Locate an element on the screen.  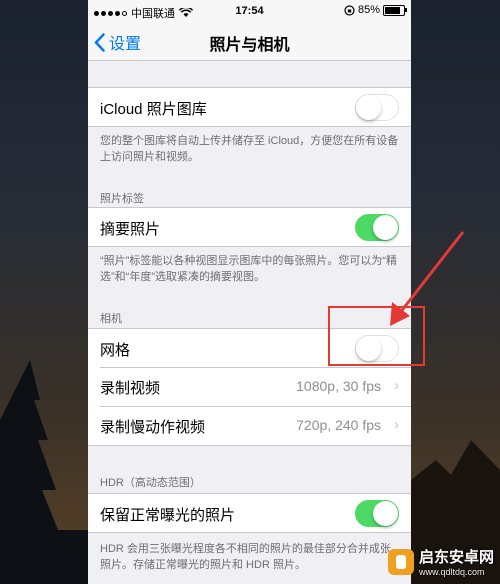
keep-normal-photo-toggle is located at coordinates (377, 513).